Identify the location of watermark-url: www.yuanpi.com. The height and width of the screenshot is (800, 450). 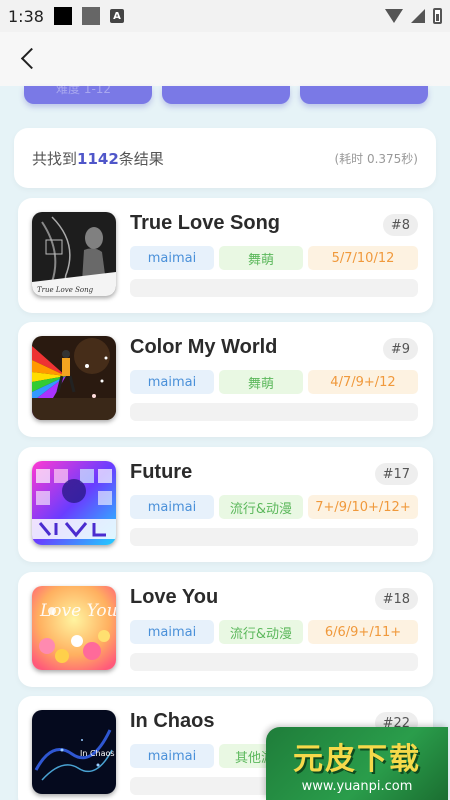
(357, 786).